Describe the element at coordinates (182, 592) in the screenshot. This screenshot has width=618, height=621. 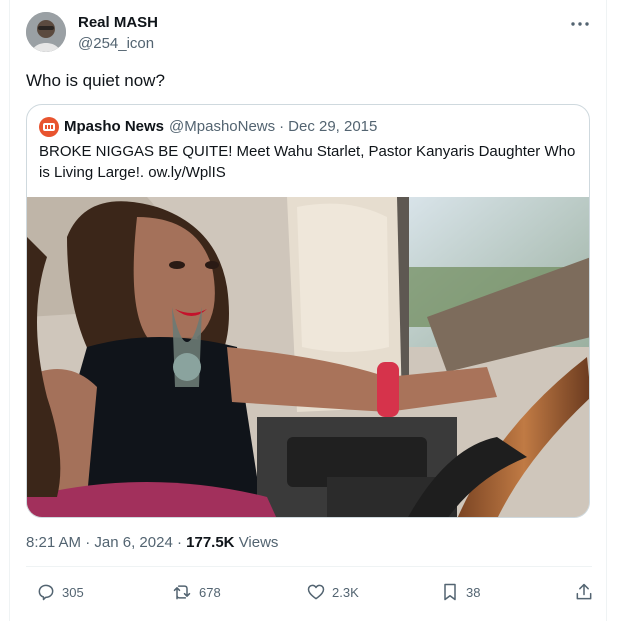
I see `repost-icon` at that location.